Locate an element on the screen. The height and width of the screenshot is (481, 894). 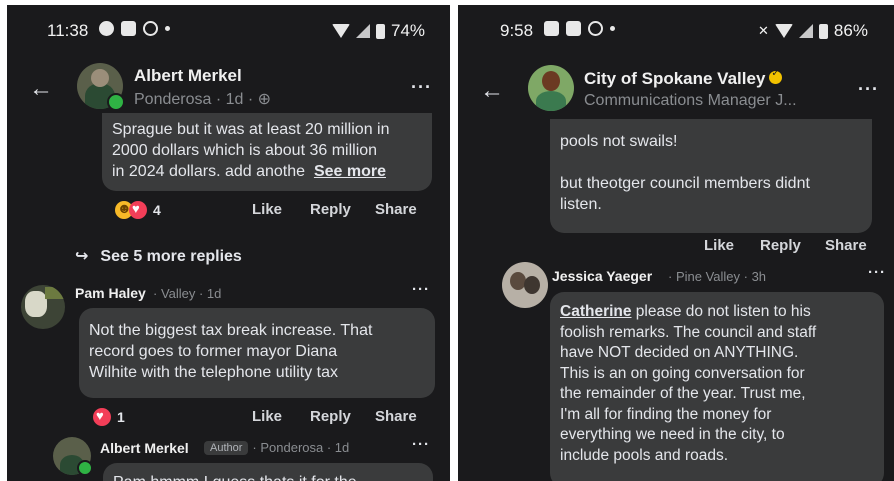
comment-line: in 2024 dollars. add anothe See more is located at coordinates (249, 171).